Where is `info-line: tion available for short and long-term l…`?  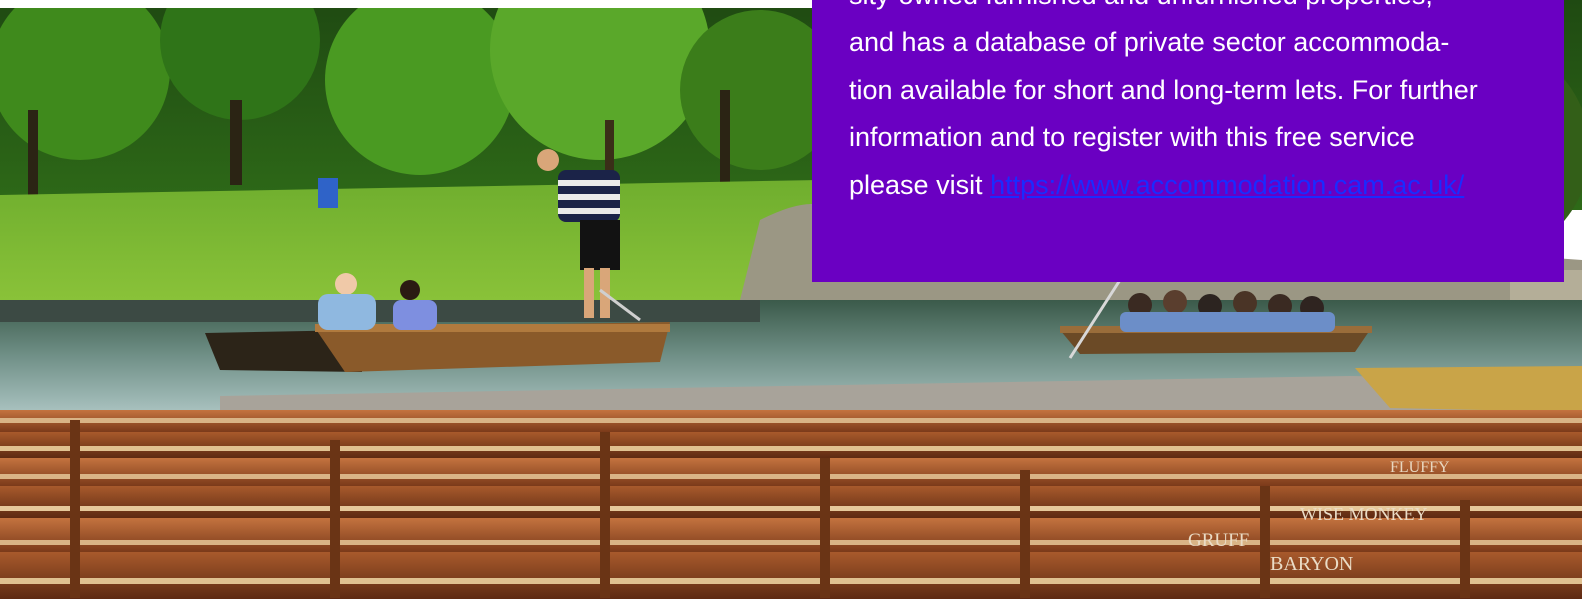 info-line: tion available for short and long-term l… is located at coordinates (1163, 89).